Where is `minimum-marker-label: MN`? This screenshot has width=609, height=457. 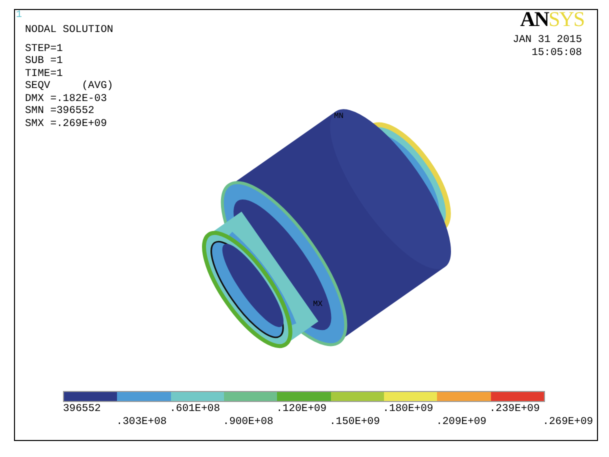 minimum-marker-label: MN is located at coordinates (339, 116).